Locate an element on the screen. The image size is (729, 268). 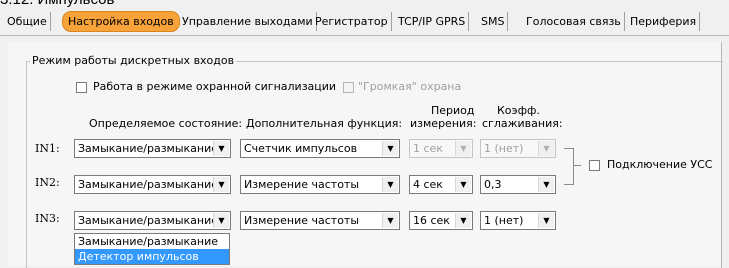
security-mode-checkbox is located at coordinates (81, 87).